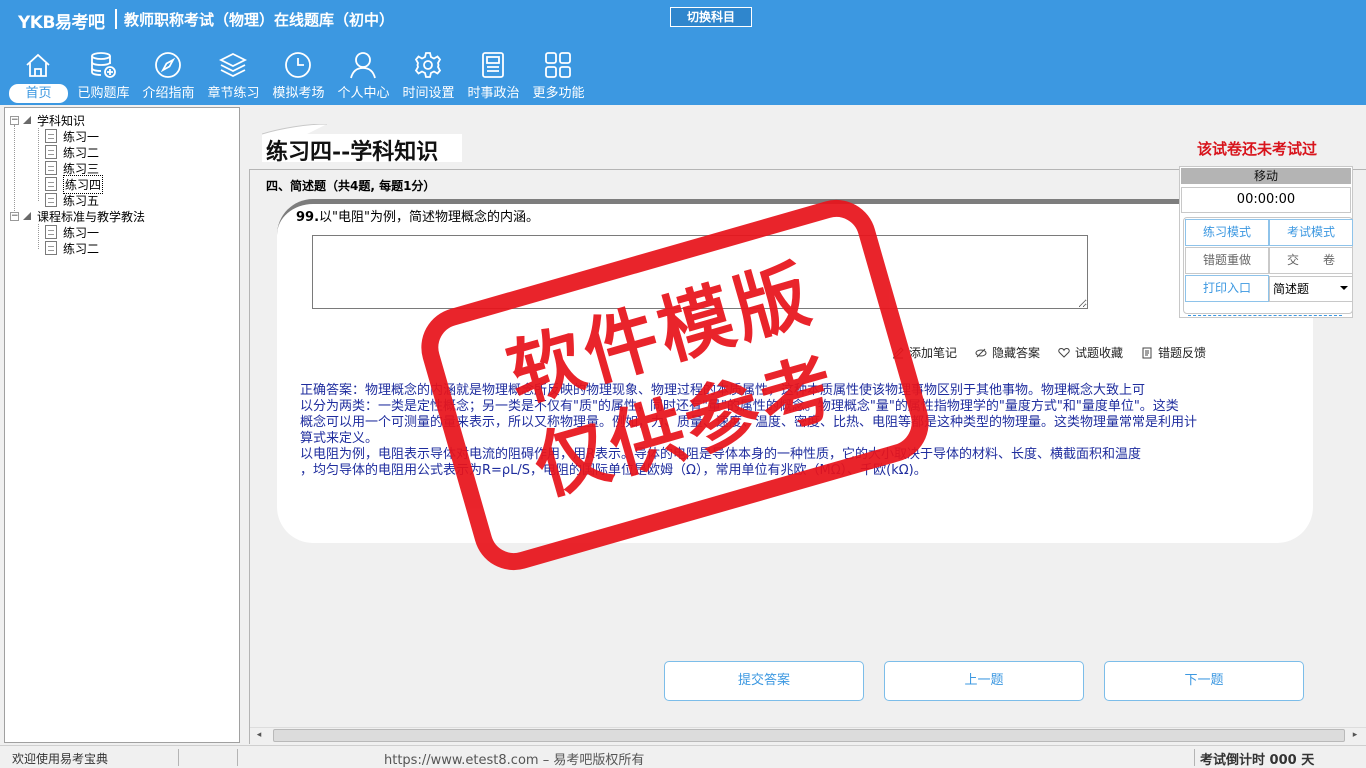 This screenshot has width=1366, height=768. I want to click on chevron-down-icon, so click(1344, 288).